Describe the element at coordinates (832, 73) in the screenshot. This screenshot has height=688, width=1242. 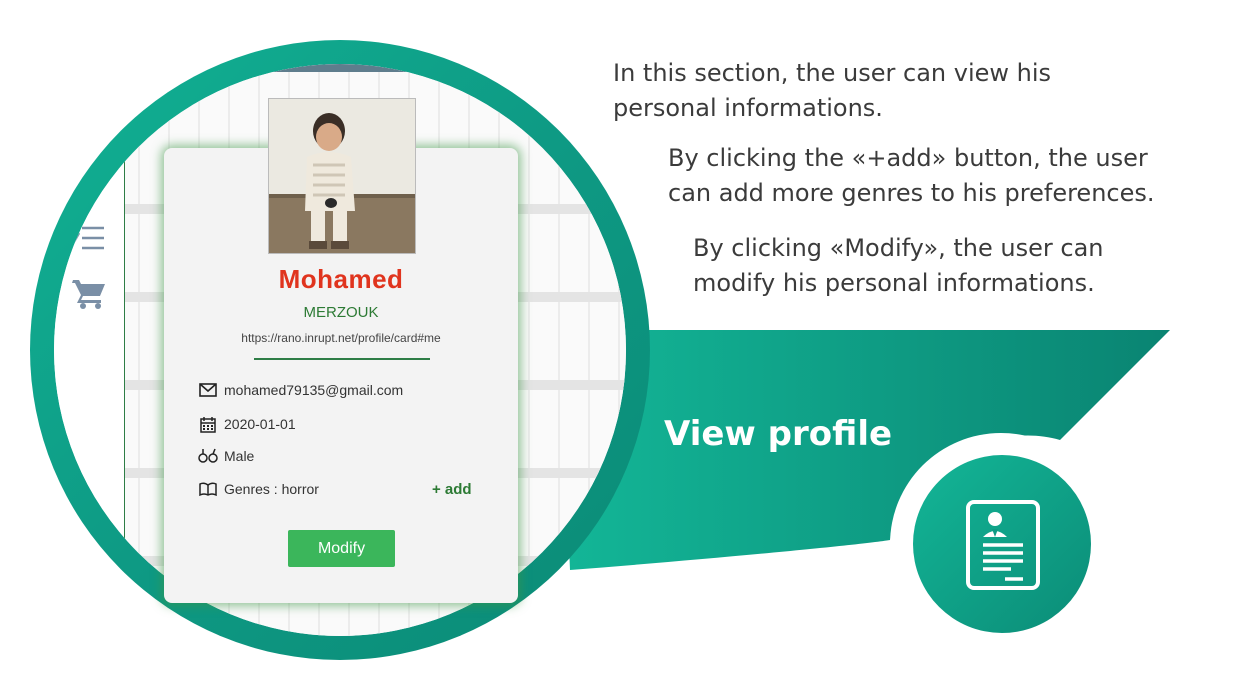
I see `description-line: In this section, the user can view his` at that location.